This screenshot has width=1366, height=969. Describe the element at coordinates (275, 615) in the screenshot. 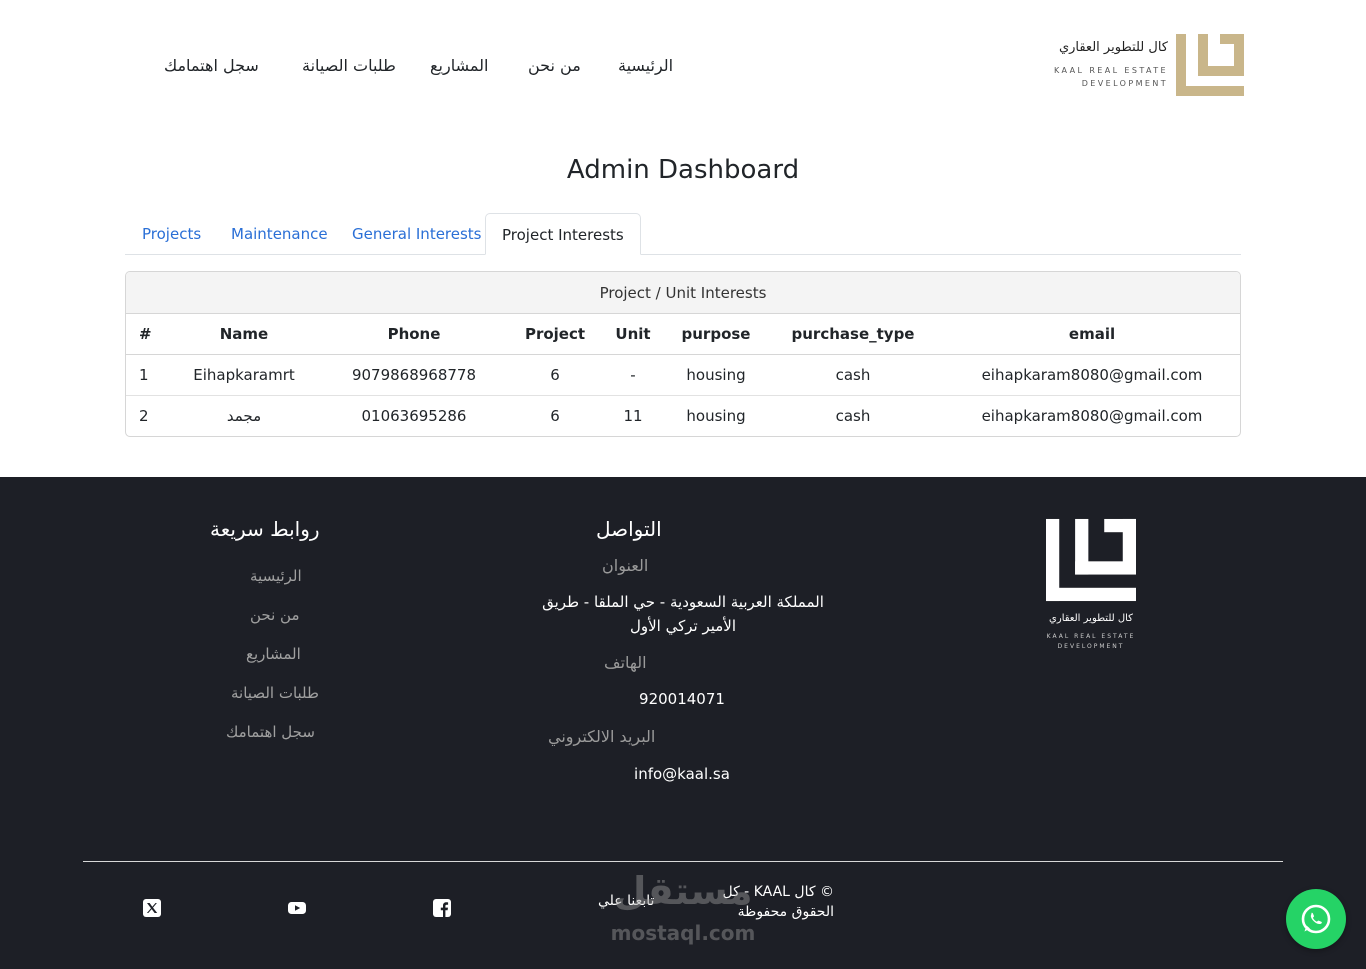

I see `footer-link-about: من نحن` at that location.